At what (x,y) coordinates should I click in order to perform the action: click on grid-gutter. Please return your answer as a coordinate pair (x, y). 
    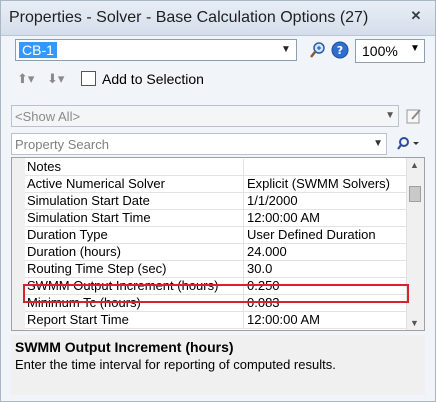
    Looking at the image, I should click on (18, 244).